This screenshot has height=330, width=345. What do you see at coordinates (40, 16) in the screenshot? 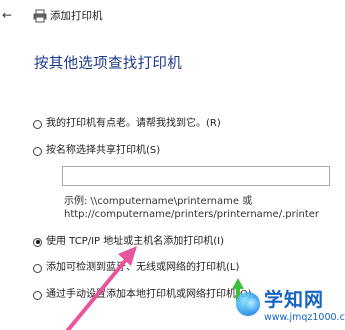
I see `printer-icon` at bounding box center [40, 16].